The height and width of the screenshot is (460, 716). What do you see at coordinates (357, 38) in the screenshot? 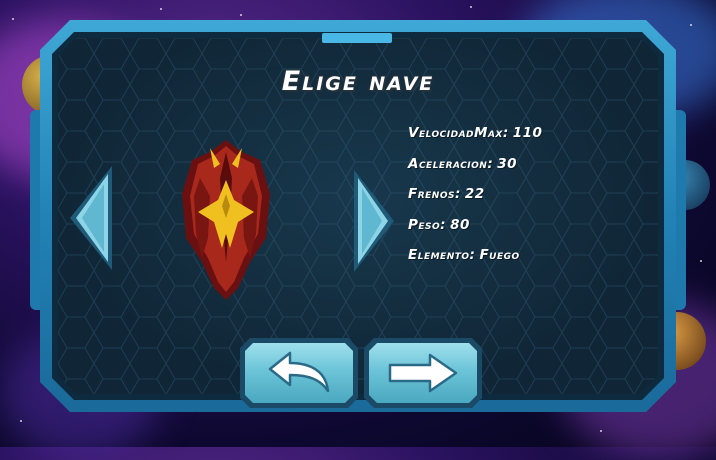
I see `frame-top-tab` at bounding box center [357, 38].